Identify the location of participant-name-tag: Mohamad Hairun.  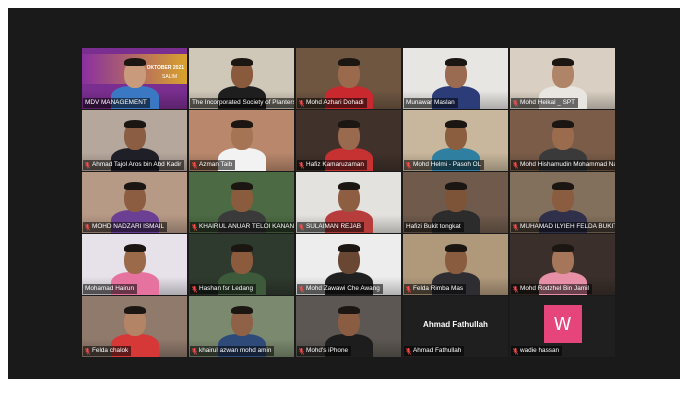
(110, 289).